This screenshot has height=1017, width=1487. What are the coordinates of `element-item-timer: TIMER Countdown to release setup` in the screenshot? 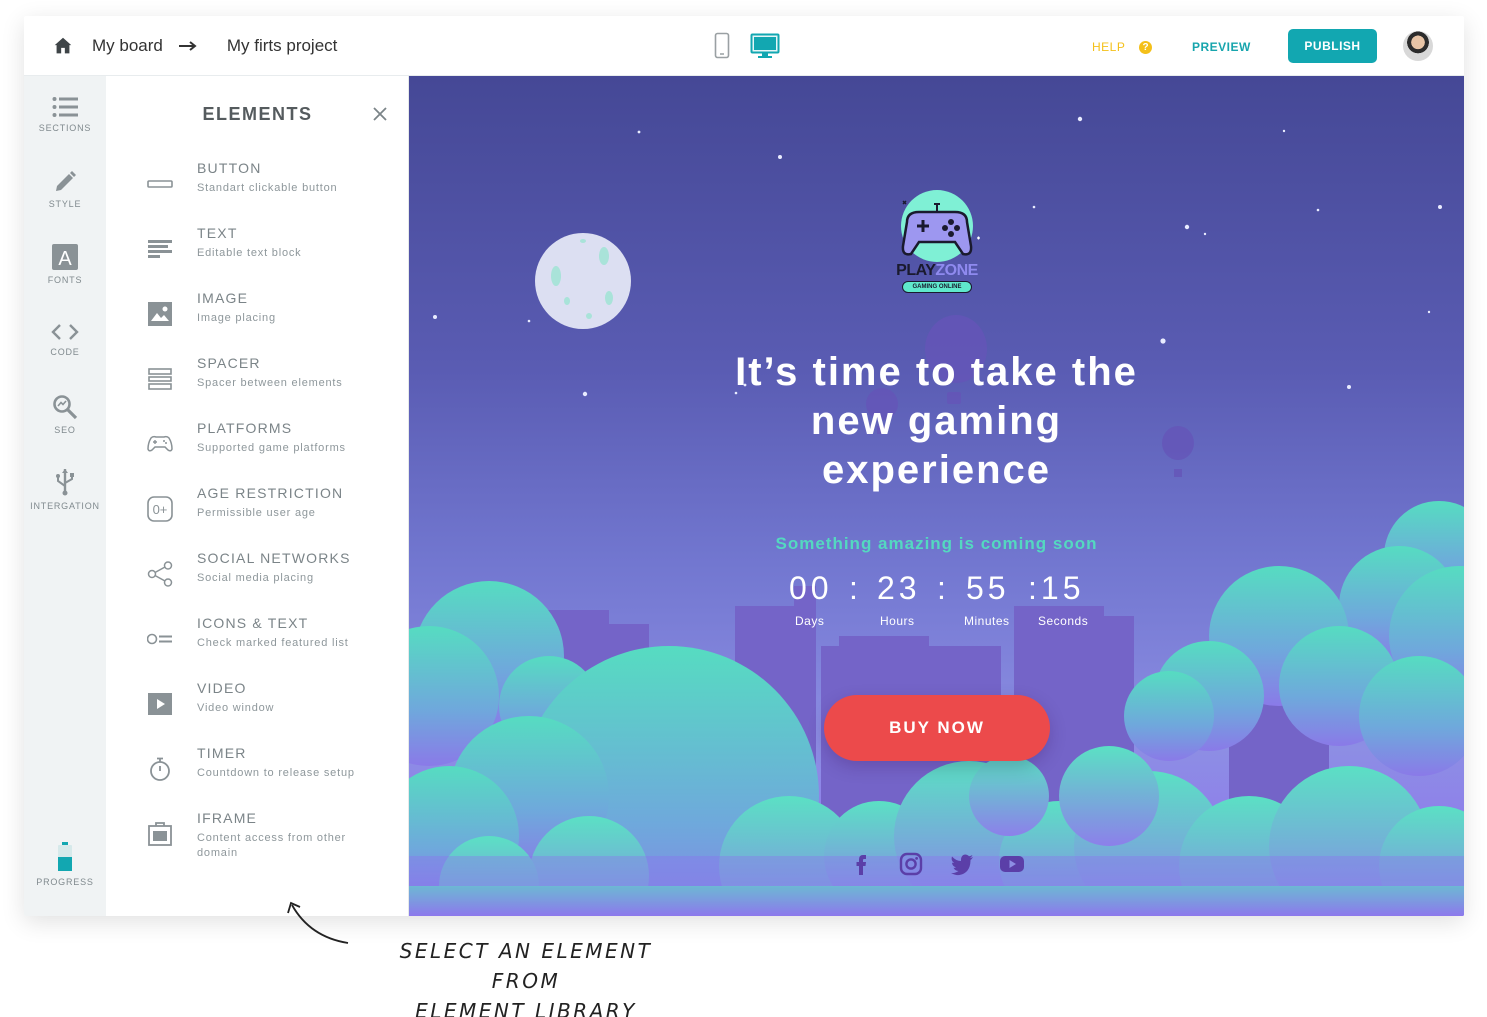 It's located at (271, 770).